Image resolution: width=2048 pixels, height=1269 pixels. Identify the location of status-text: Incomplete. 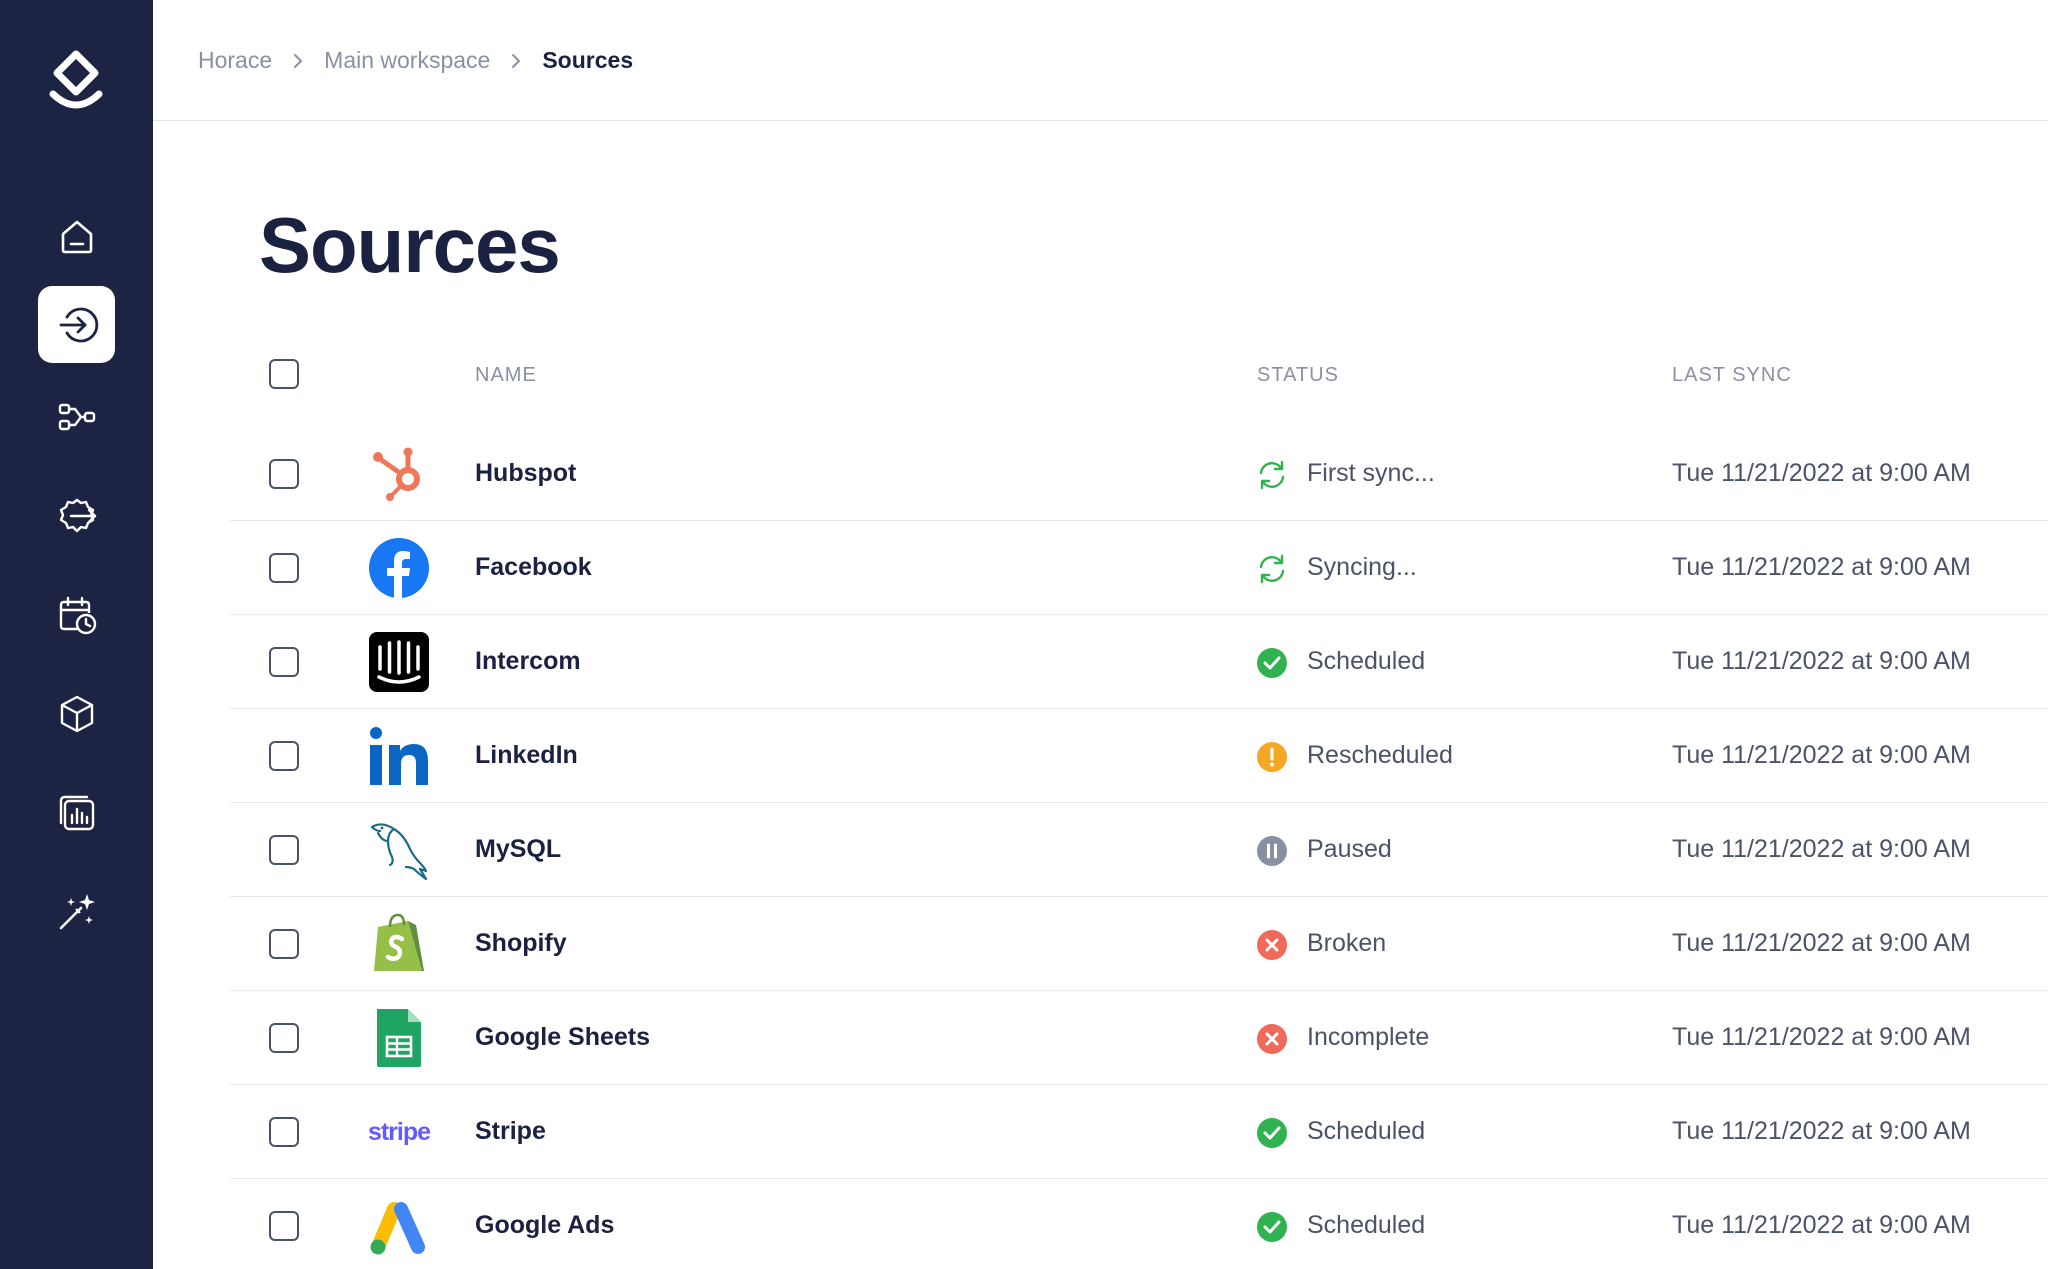
(1368, 1037).